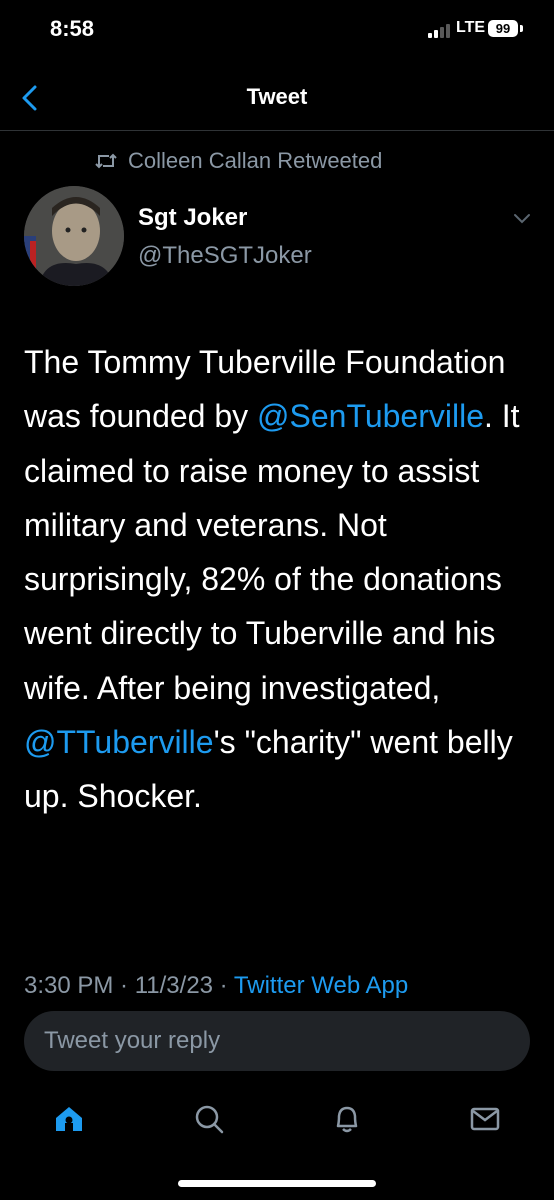  I want to click on tweet-metadata: 3:30 PM · 11/3/23 · Twitter Web App, so click(216, 986).